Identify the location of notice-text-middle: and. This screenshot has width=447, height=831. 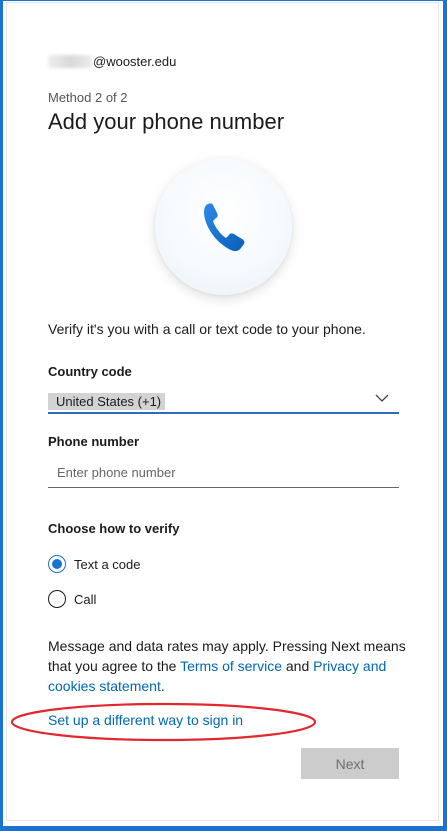
(298, 666).